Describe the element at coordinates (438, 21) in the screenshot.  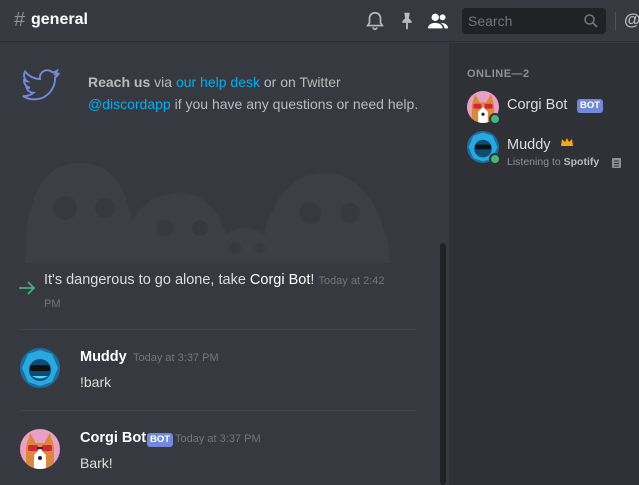
I see `members-icon` at that location.